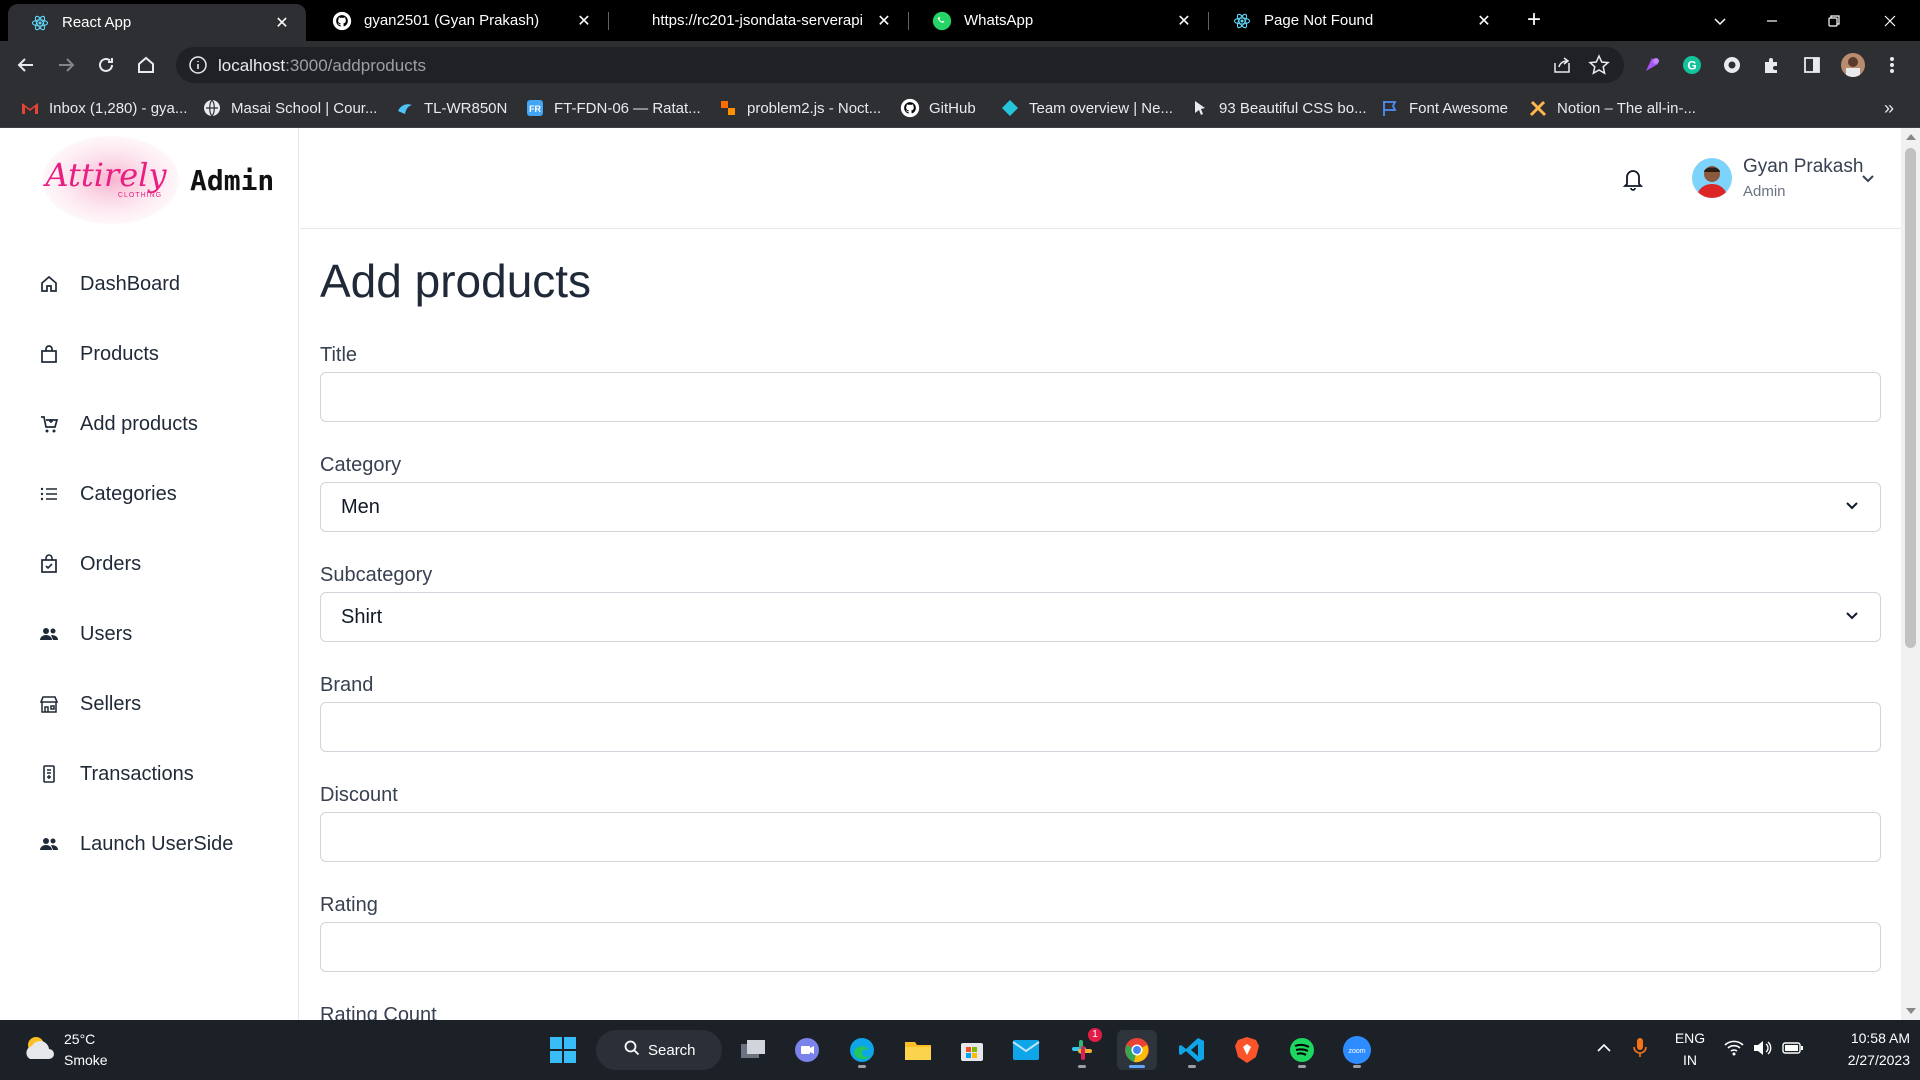 This screenshot has width=1920, height=1080. What do you see at coordinates (163, 354) in the screenshot?
I see `sidebar-item-products: Products` at bounding box center [163, 354].